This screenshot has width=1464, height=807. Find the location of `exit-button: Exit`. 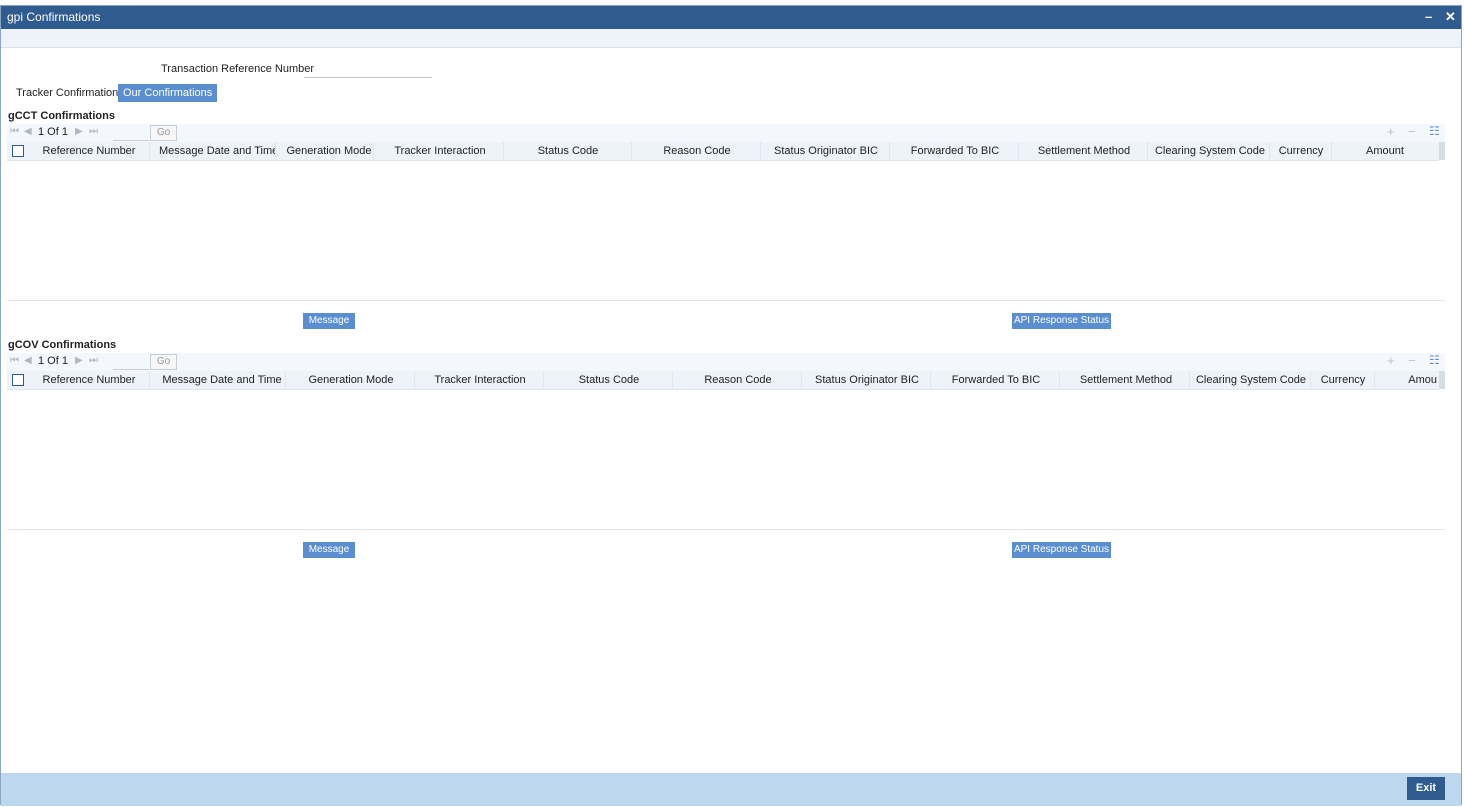

exit-button: Exit is located at coordinates (1426, 788).